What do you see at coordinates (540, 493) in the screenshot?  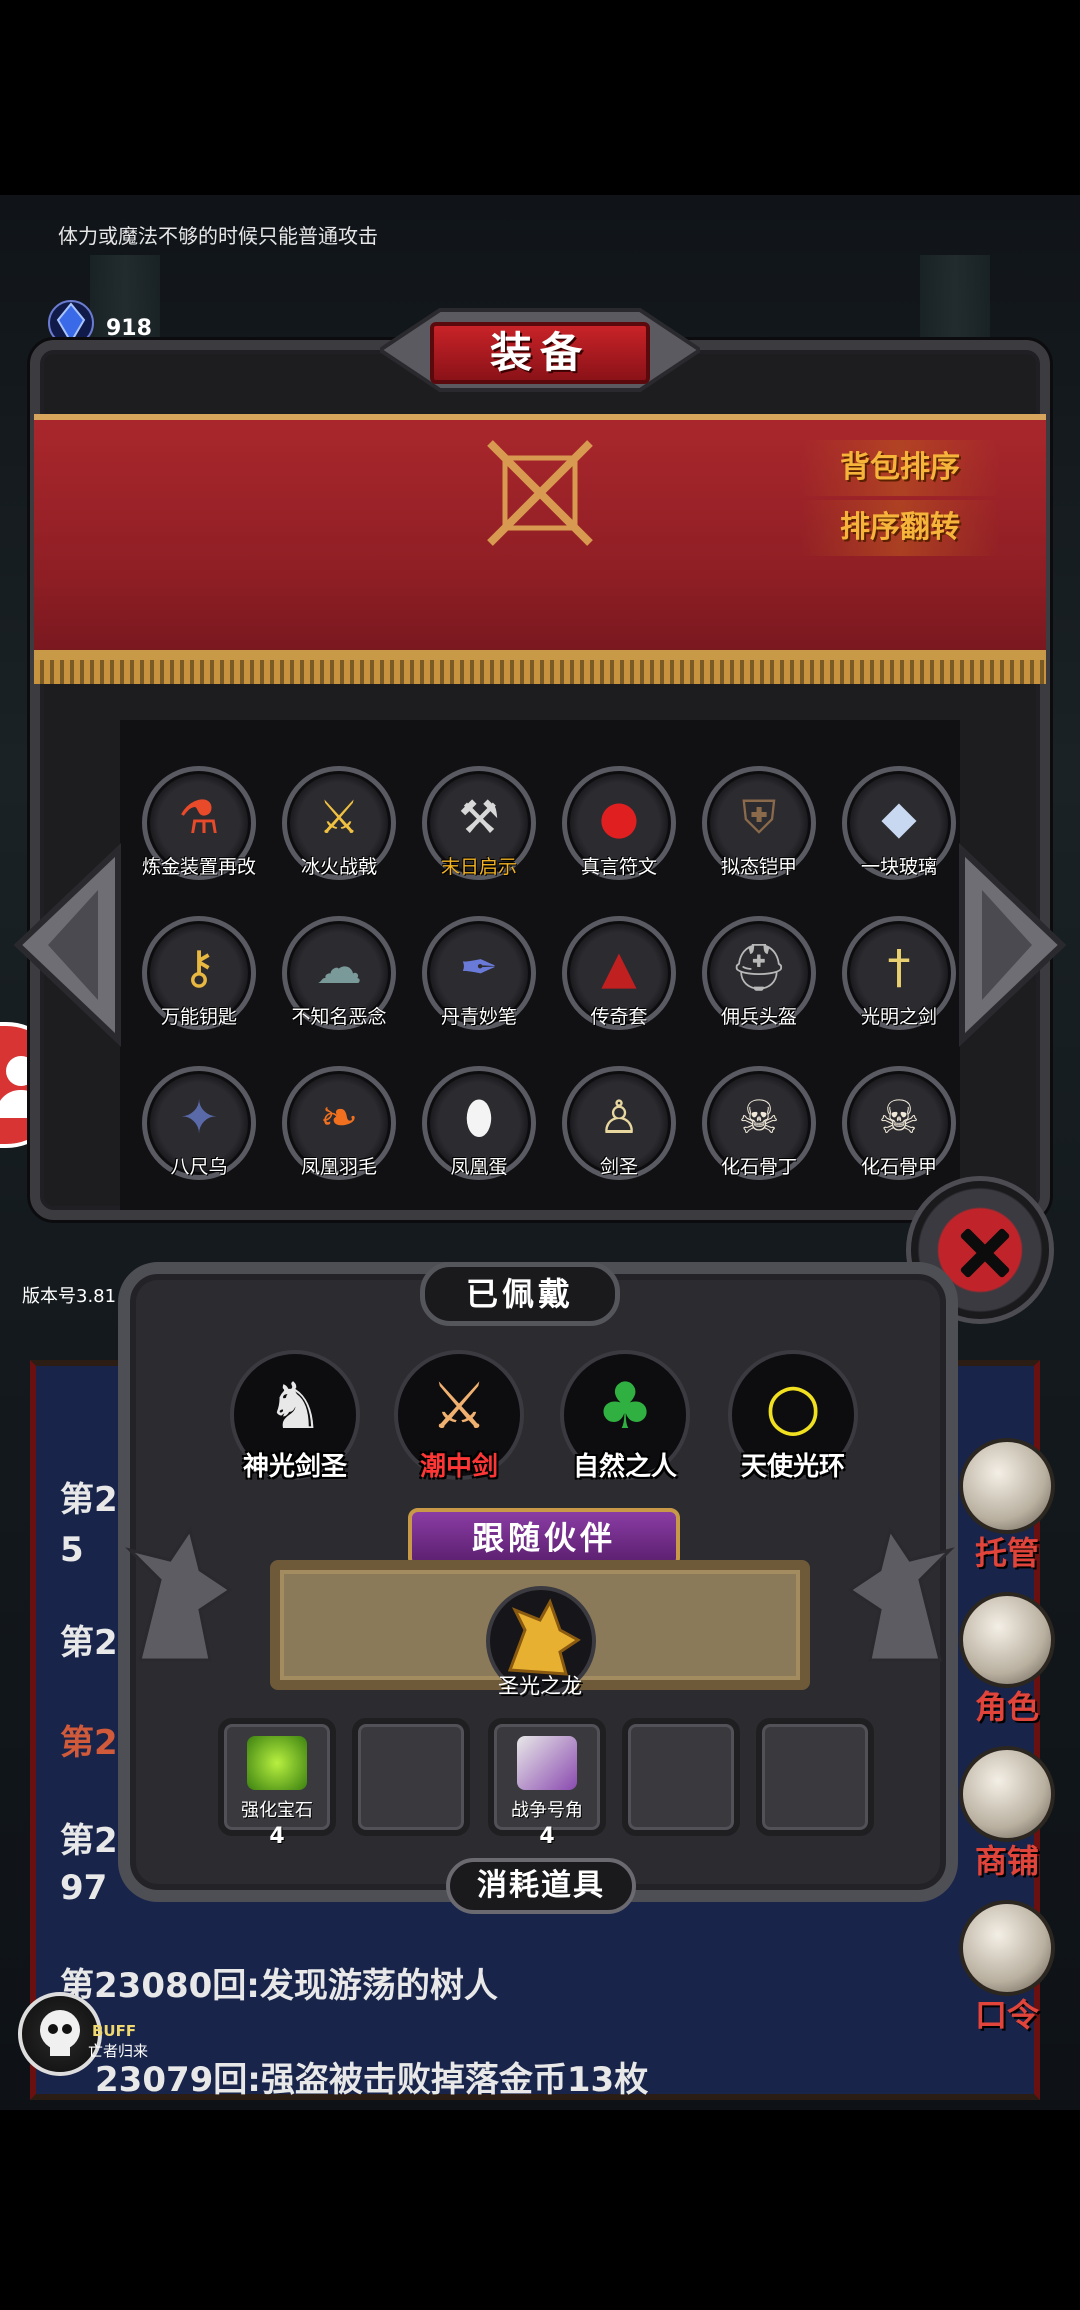 I see `crossed-swords-emblem-icon` at bounding box center [540, 493].